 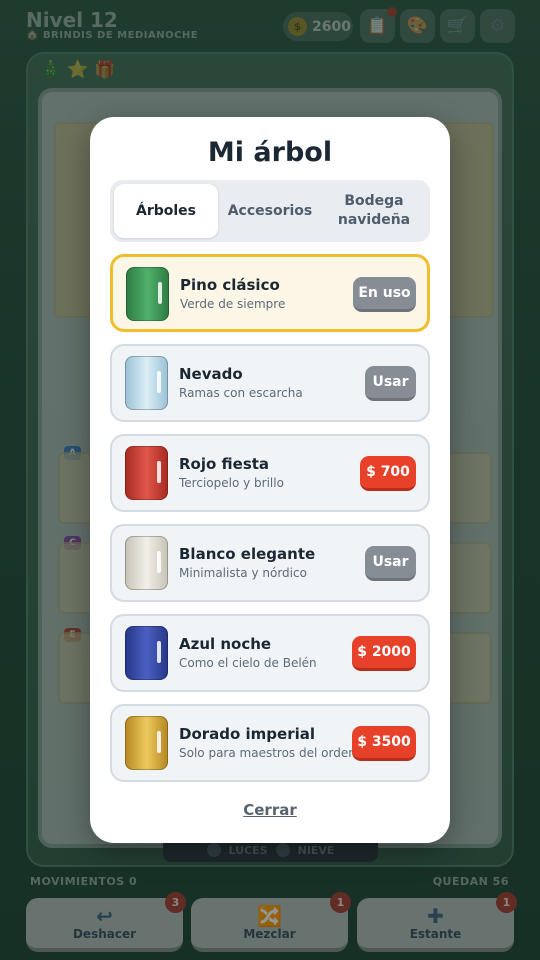 I want to click on tab-trees: Árboles, so click(x=166, y=211).